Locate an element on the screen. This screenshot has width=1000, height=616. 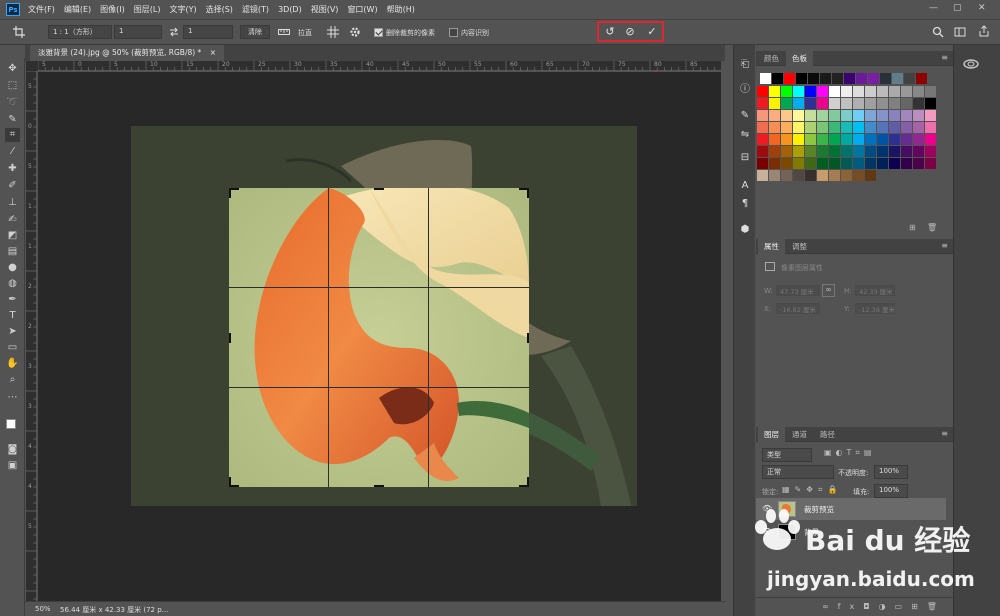
dodge-tool-icon: ◍ is located at coordinates (12, 284).